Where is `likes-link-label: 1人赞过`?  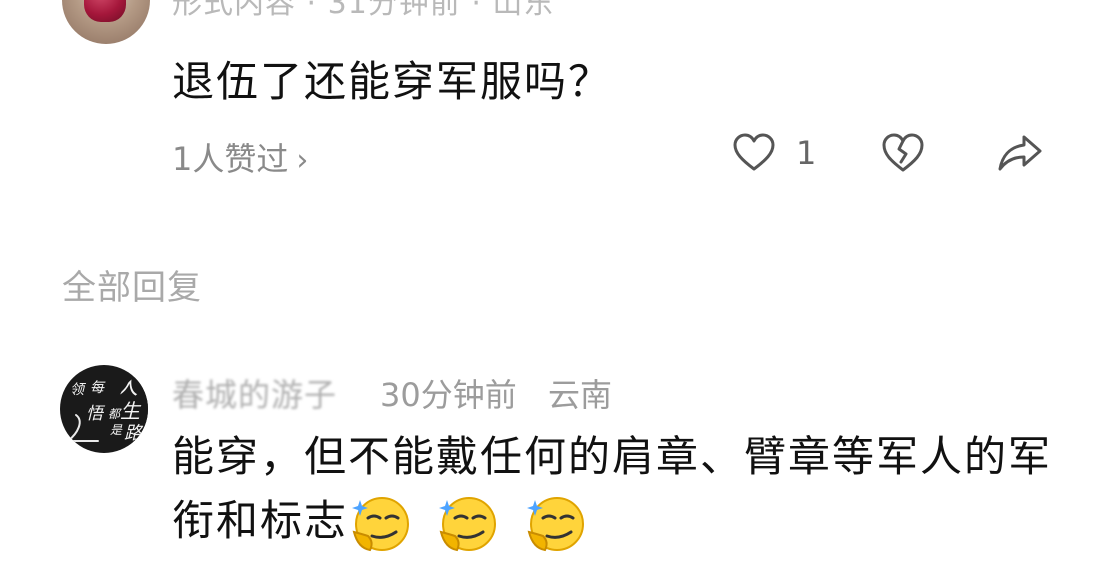
likes-link-label: 1人赞过 is located at coordinates (230, 159).